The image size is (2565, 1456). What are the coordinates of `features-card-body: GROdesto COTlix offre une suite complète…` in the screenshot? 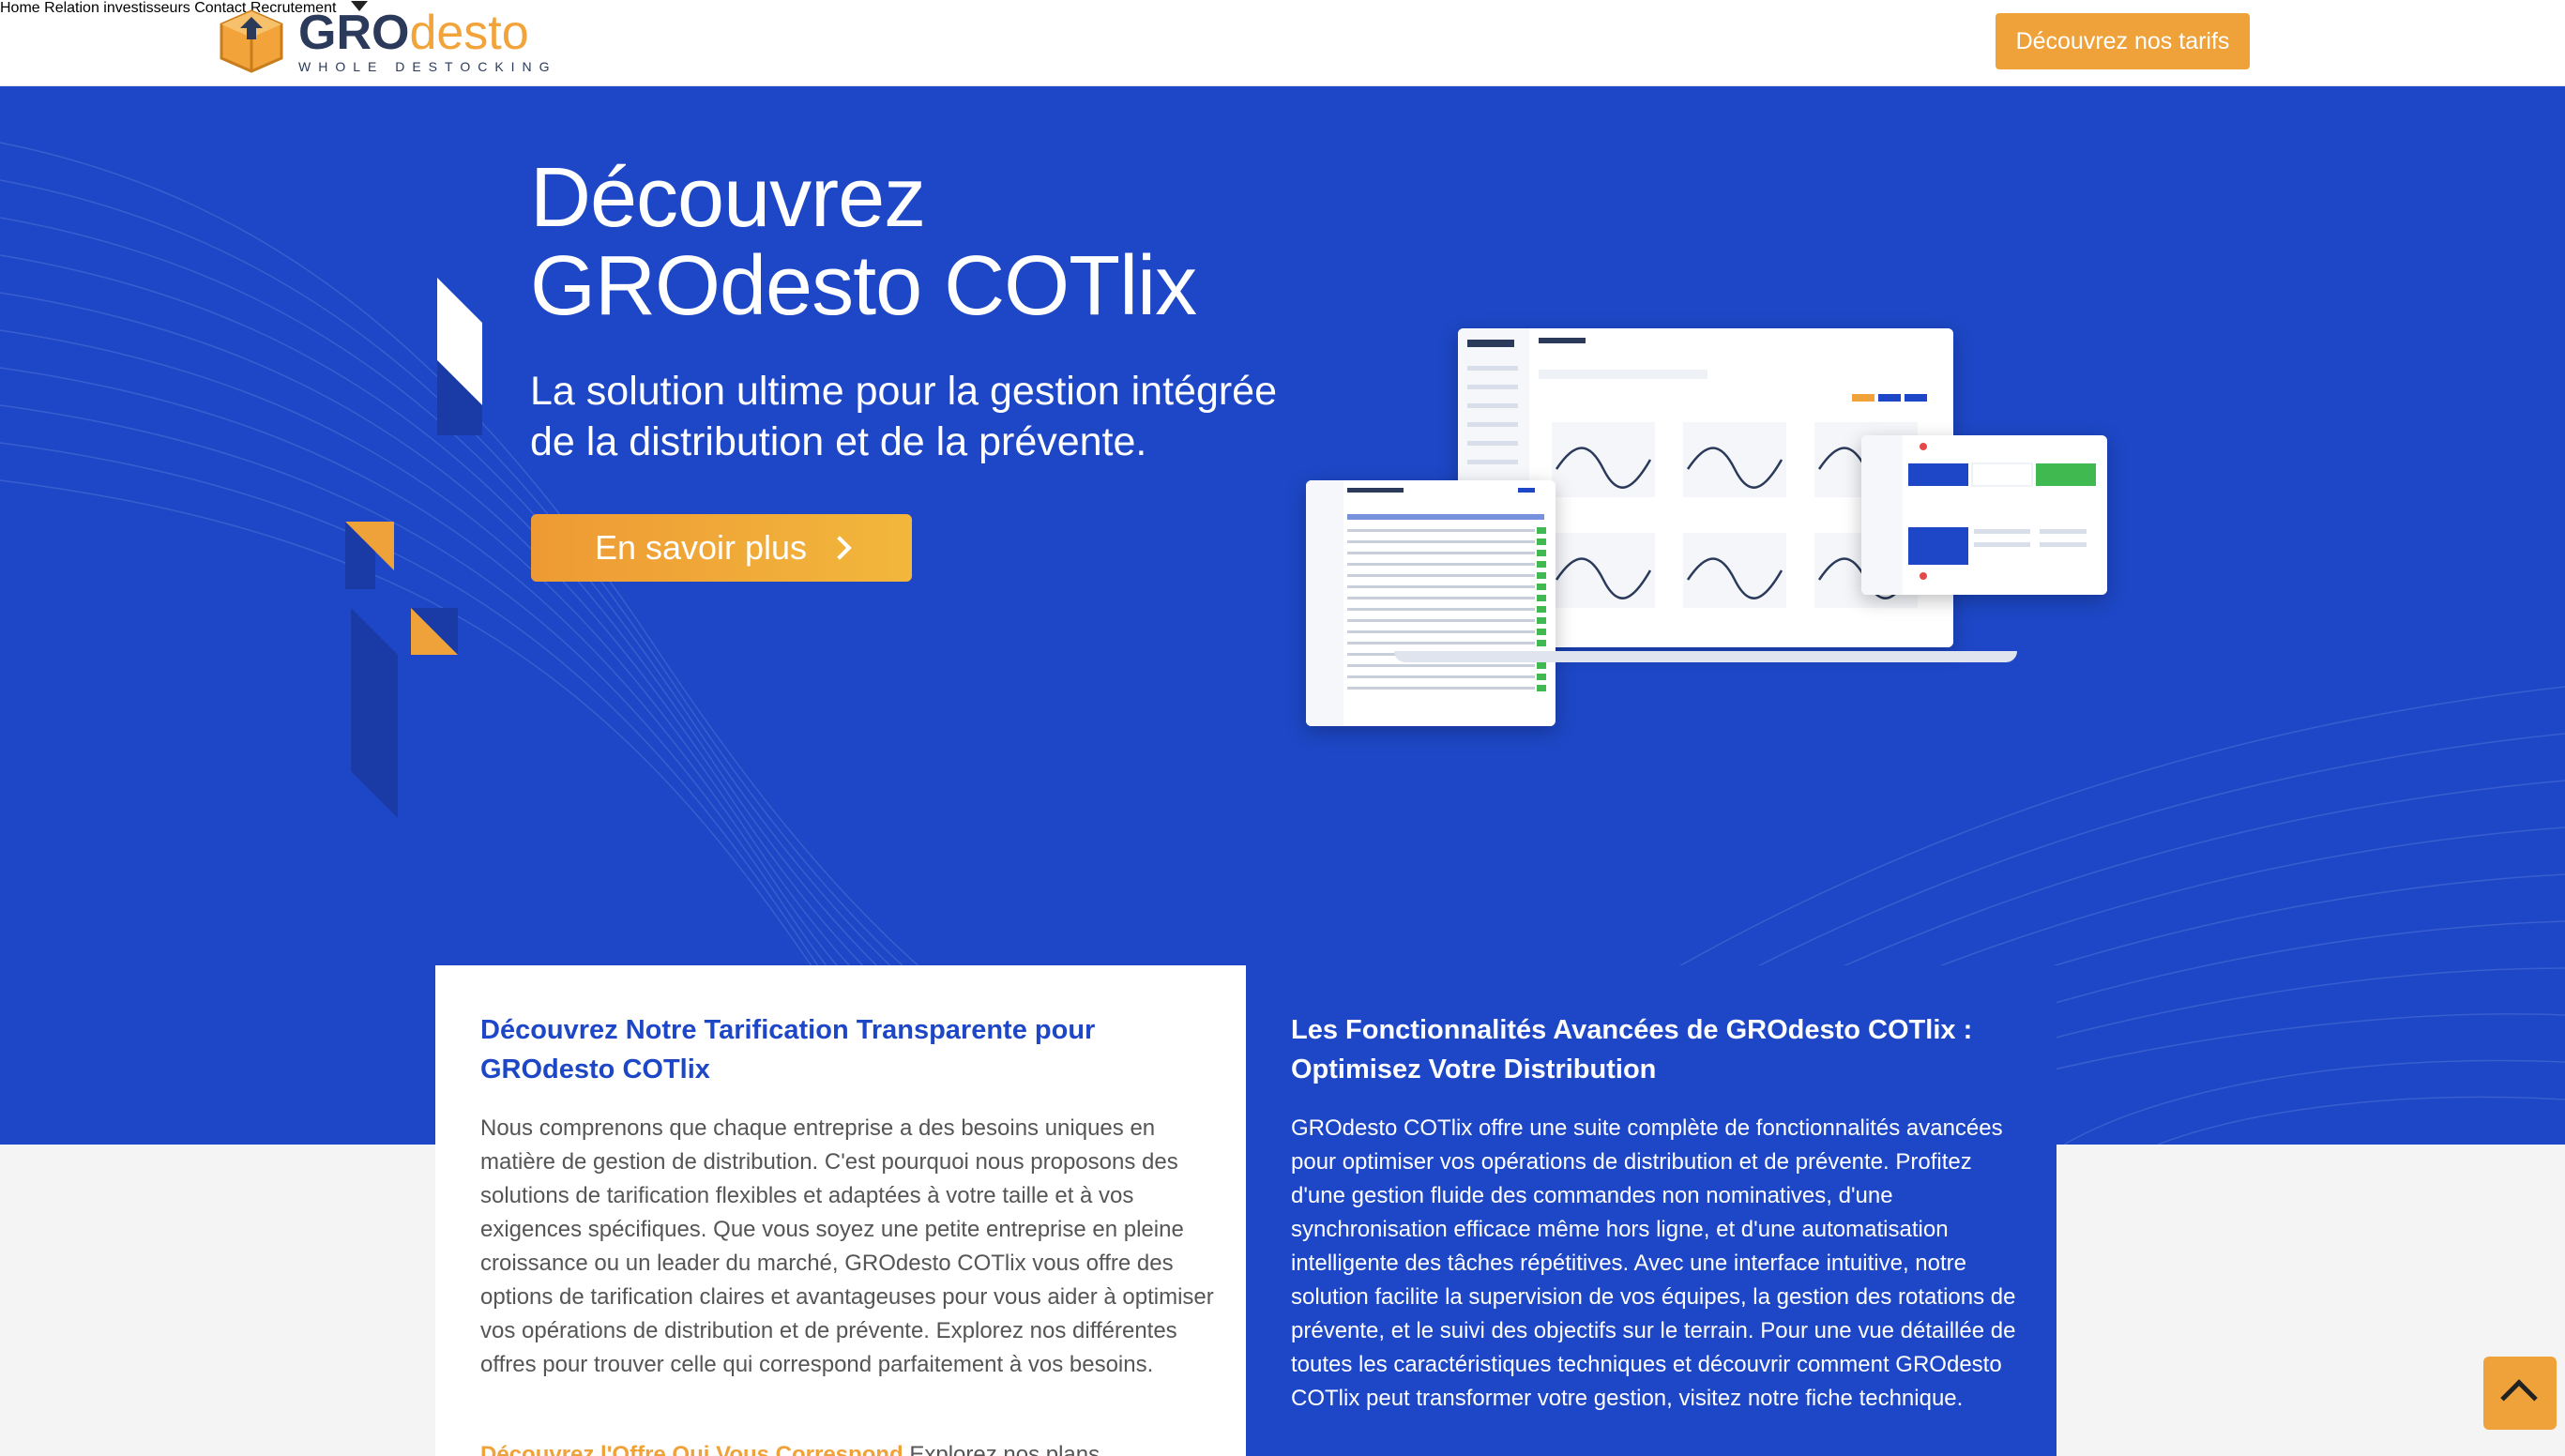 It's located at (1653, 1263).